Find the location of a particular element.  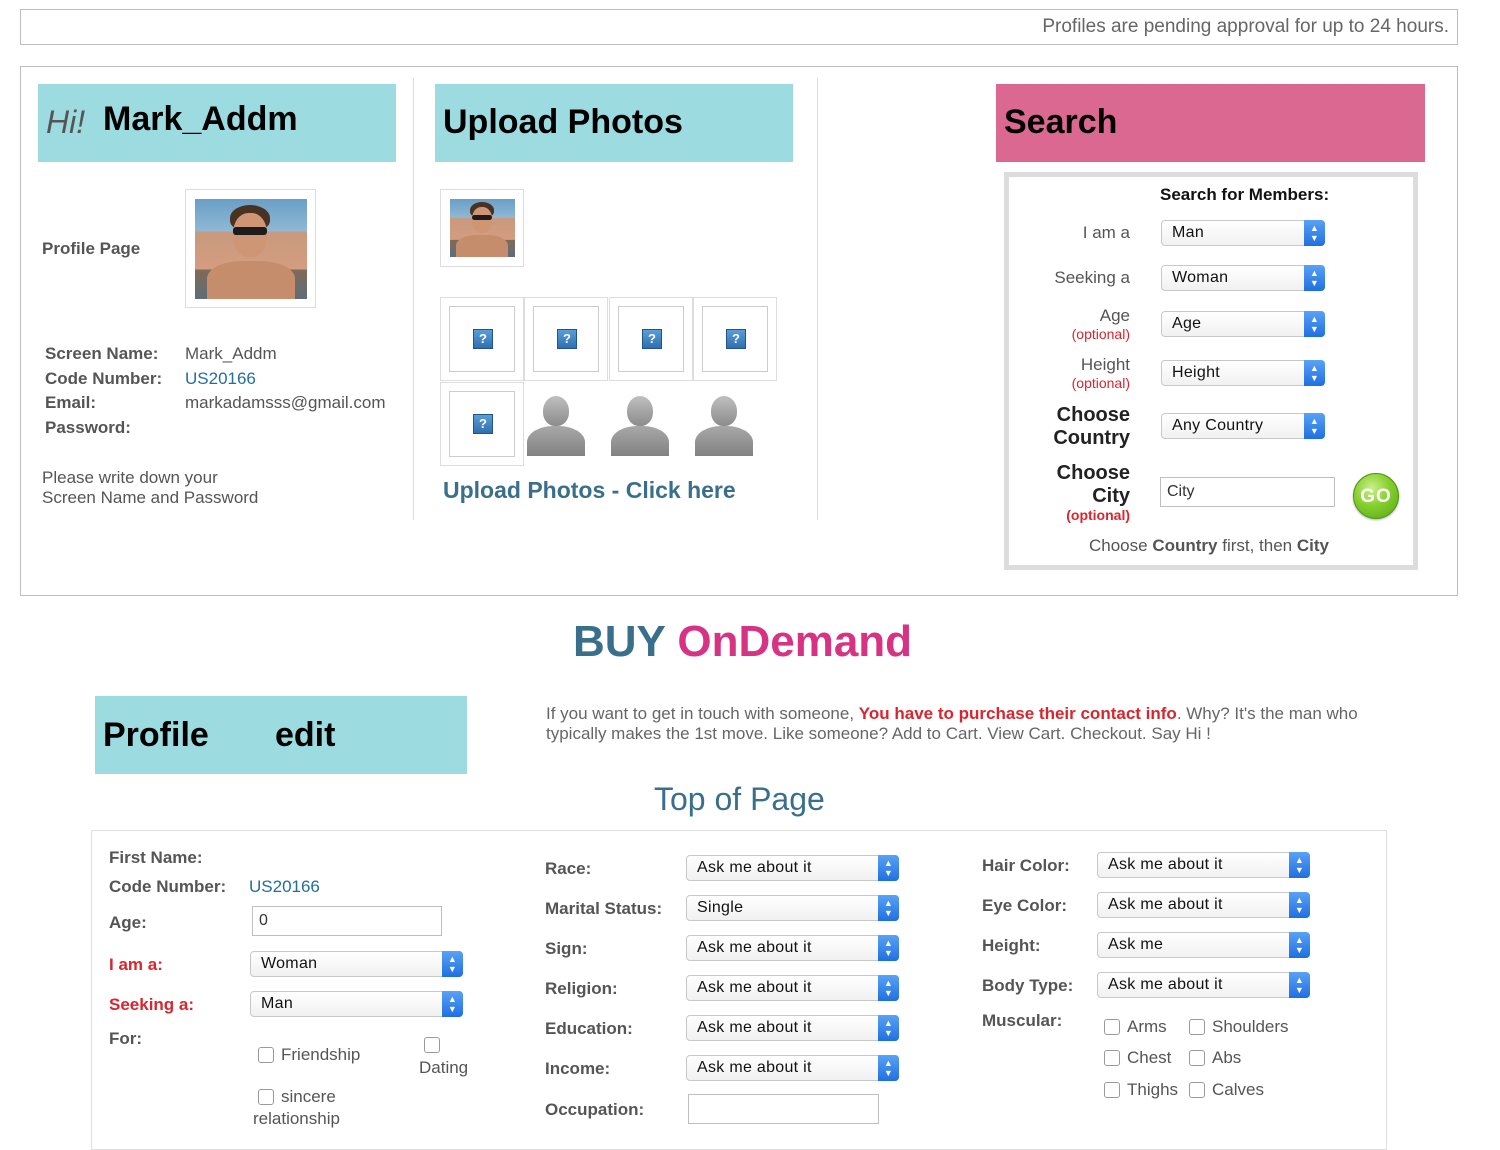

city-input: City is located at coordinates (1247, 492).